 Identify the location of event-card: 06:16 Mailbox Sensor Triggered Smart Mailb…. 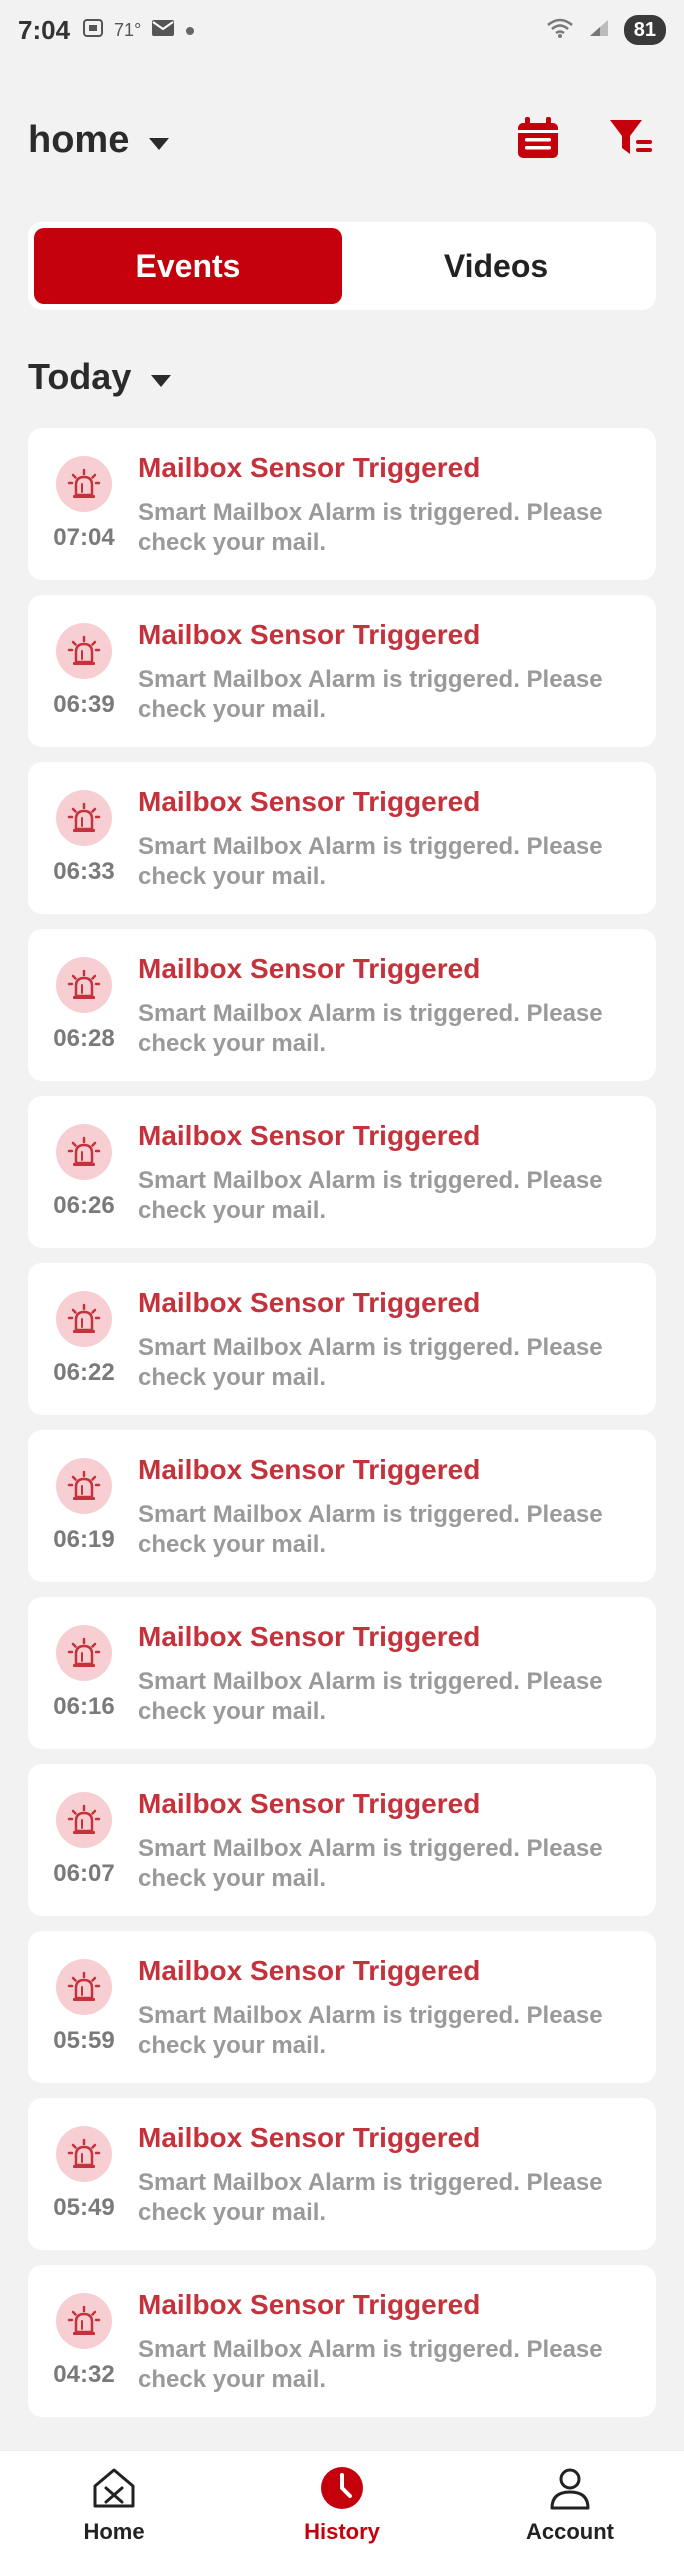
(342, 1673).